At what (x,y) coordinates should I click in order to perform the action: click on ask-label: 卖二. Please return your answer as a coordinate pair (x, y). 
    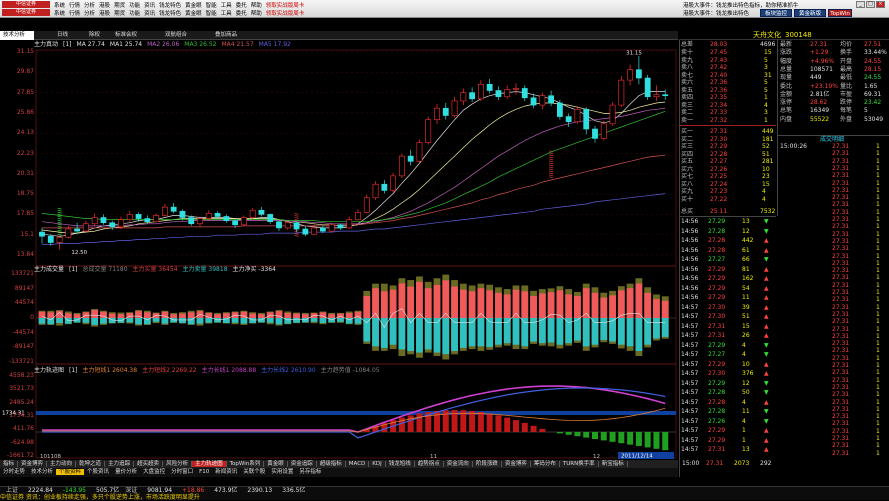
    Looking at the image, I should click on (687, 112).